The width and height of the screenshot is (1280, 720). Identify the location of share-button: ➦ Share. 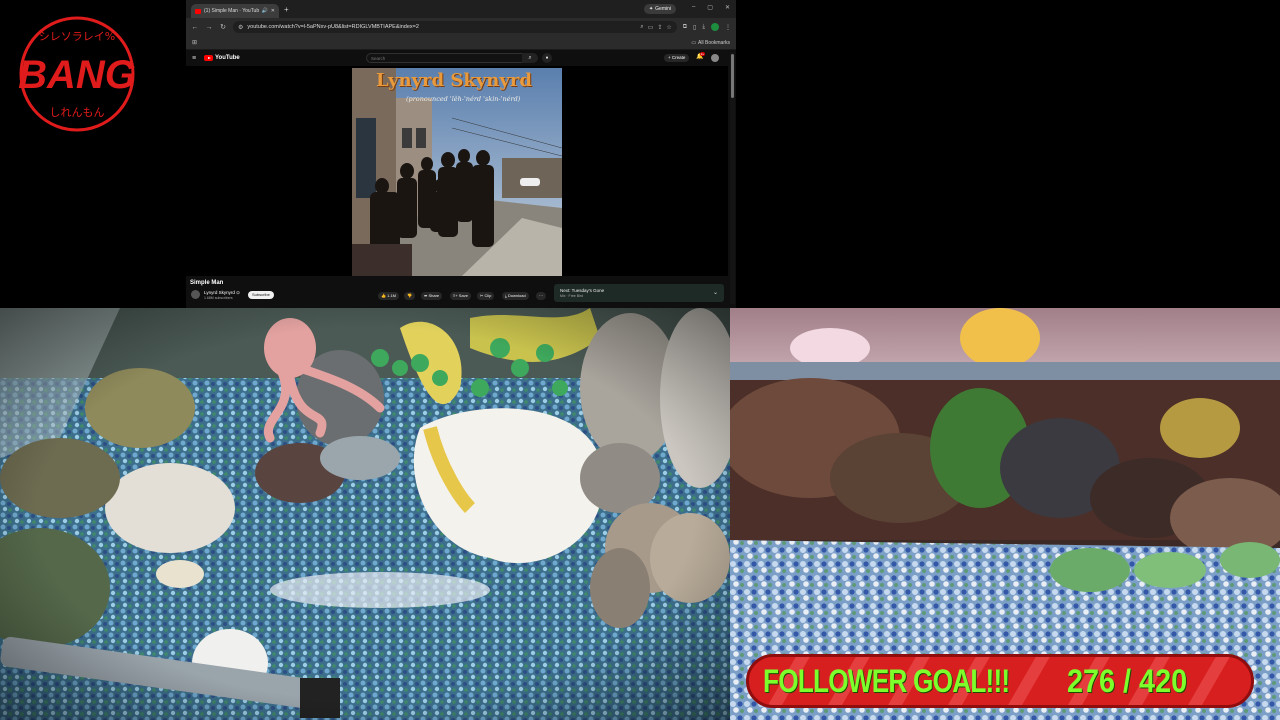
(432, 296).